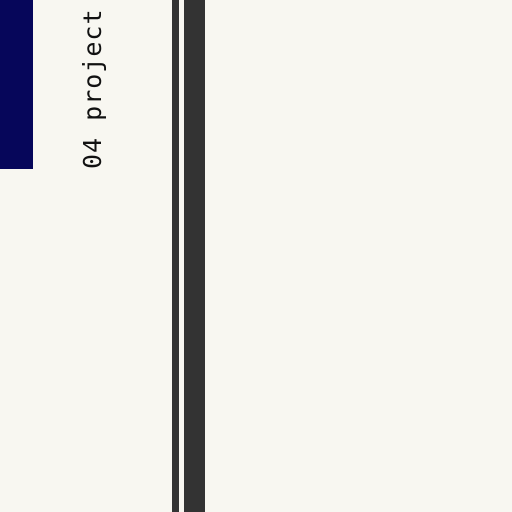 This screenshot has width=512, height=512. What do you see at coordinates (194, 256) in the screenshot?
I see `divider-thick` at bounding box center [194, 256].